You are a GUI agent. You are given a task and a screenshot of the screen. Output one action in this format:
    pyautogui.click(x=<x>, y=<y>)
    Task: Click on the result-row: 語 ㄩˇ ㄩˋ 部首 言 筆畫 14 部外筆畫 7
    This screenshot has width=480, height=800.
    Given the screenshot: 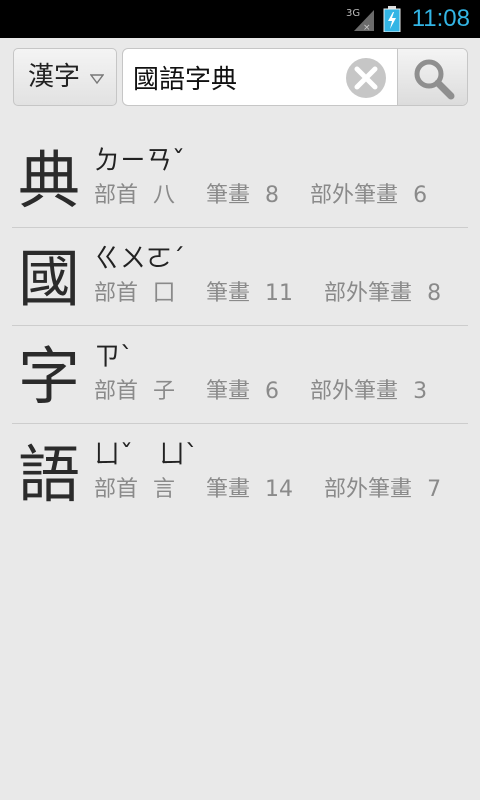 What is the action you would take?
    pyautogui.click(x=240, y=473)
    